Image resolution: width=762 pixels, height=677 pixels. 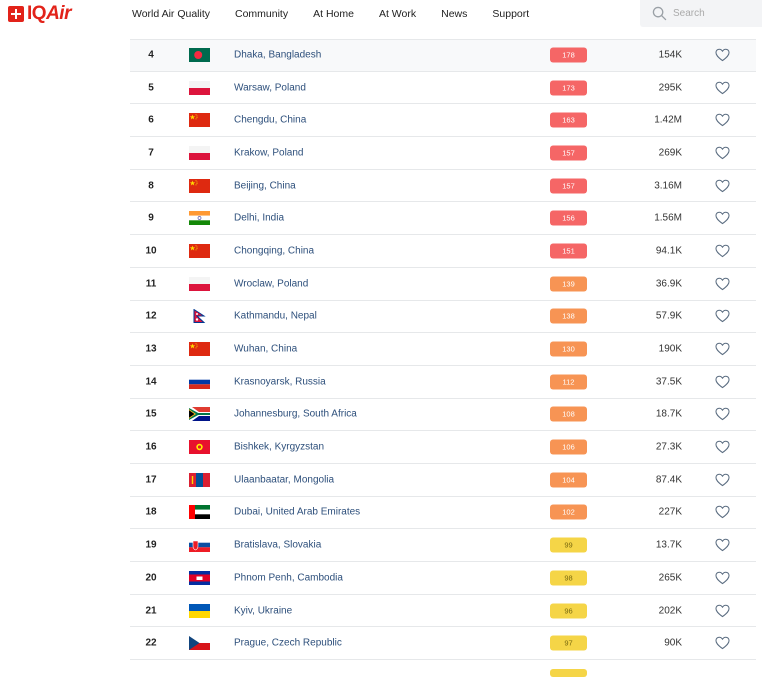 I want to click on city-link: Delhi, India, so click(x=259, y=218).